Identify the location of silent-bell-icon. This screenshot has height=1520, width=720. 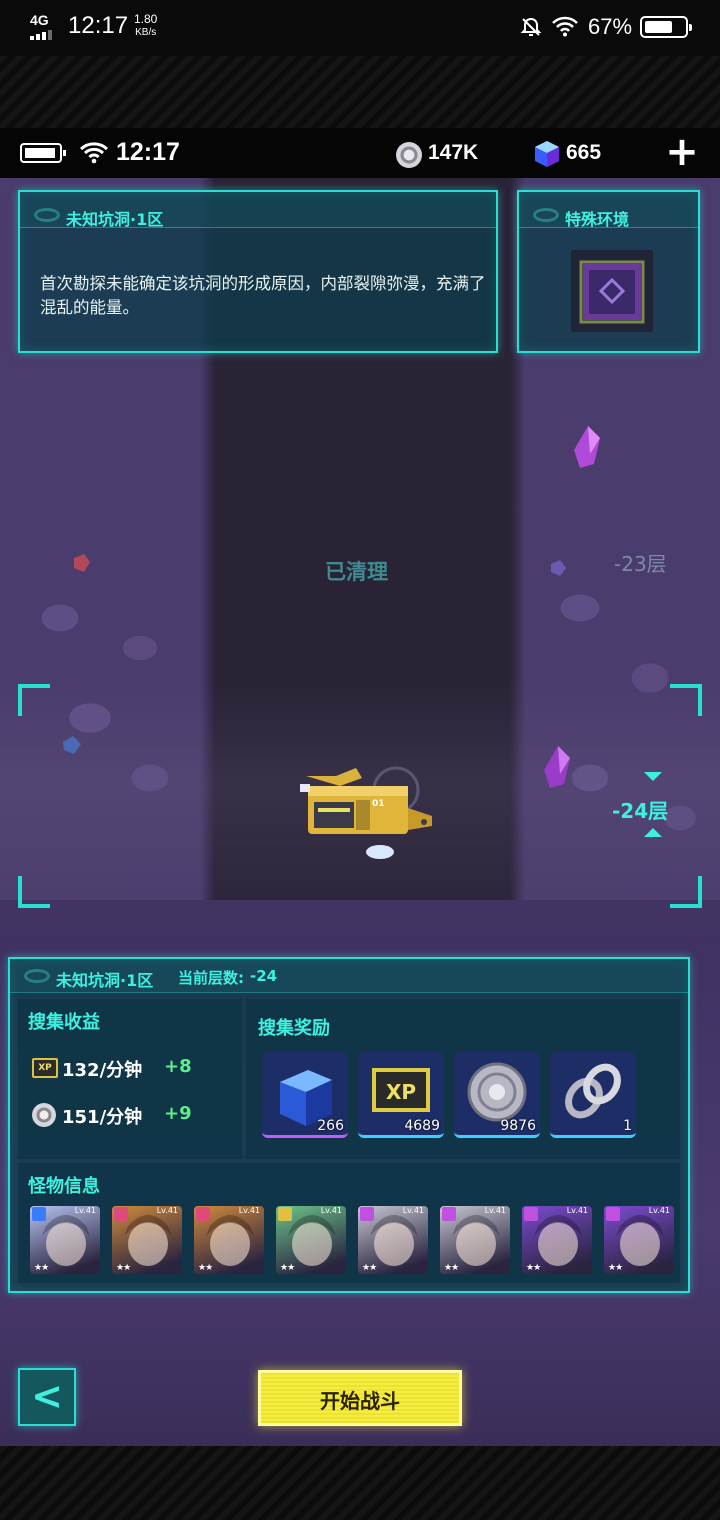
(531, 26).